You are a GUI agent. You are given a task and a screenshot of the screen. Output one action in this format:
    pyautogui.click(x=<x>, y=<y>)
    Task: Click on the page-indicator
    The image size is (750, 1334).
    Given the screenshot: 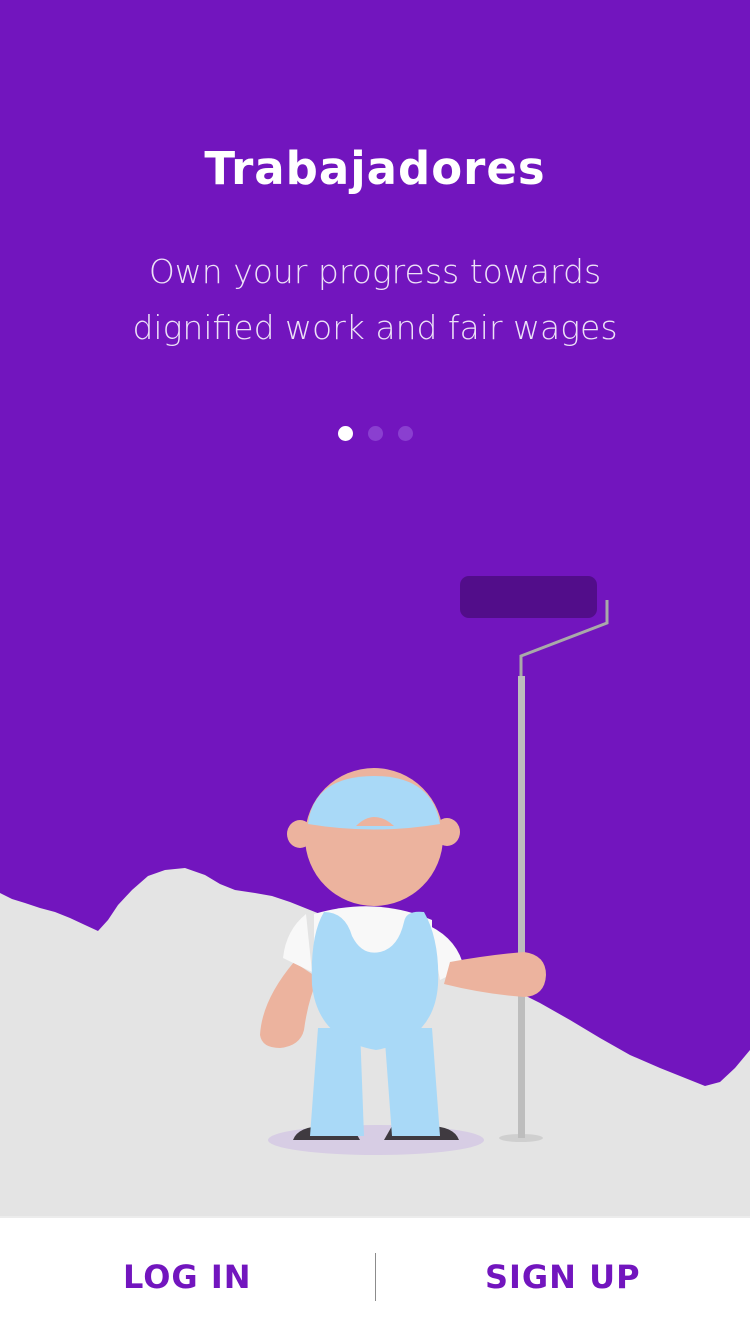 What is the action you would take?
    pyautogui.click(x=375, y=433)
    